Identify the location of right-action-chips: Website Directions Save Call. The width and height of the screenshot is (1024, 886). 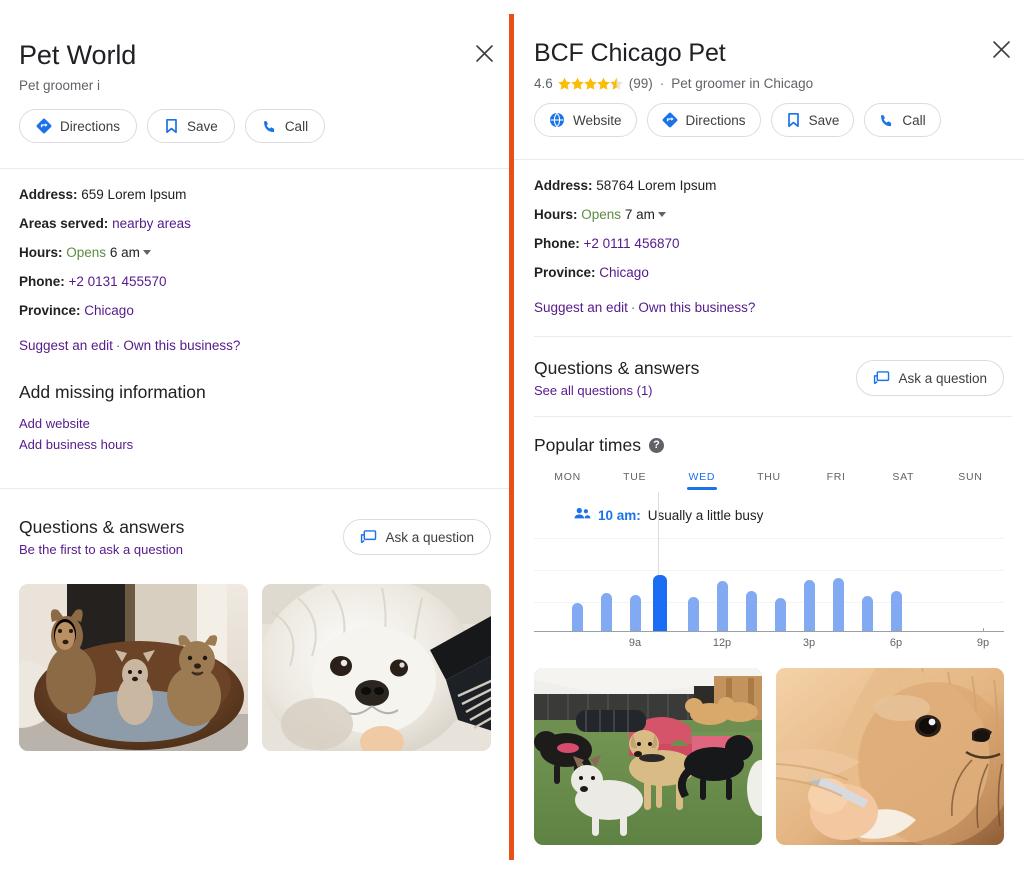
(769, 120).